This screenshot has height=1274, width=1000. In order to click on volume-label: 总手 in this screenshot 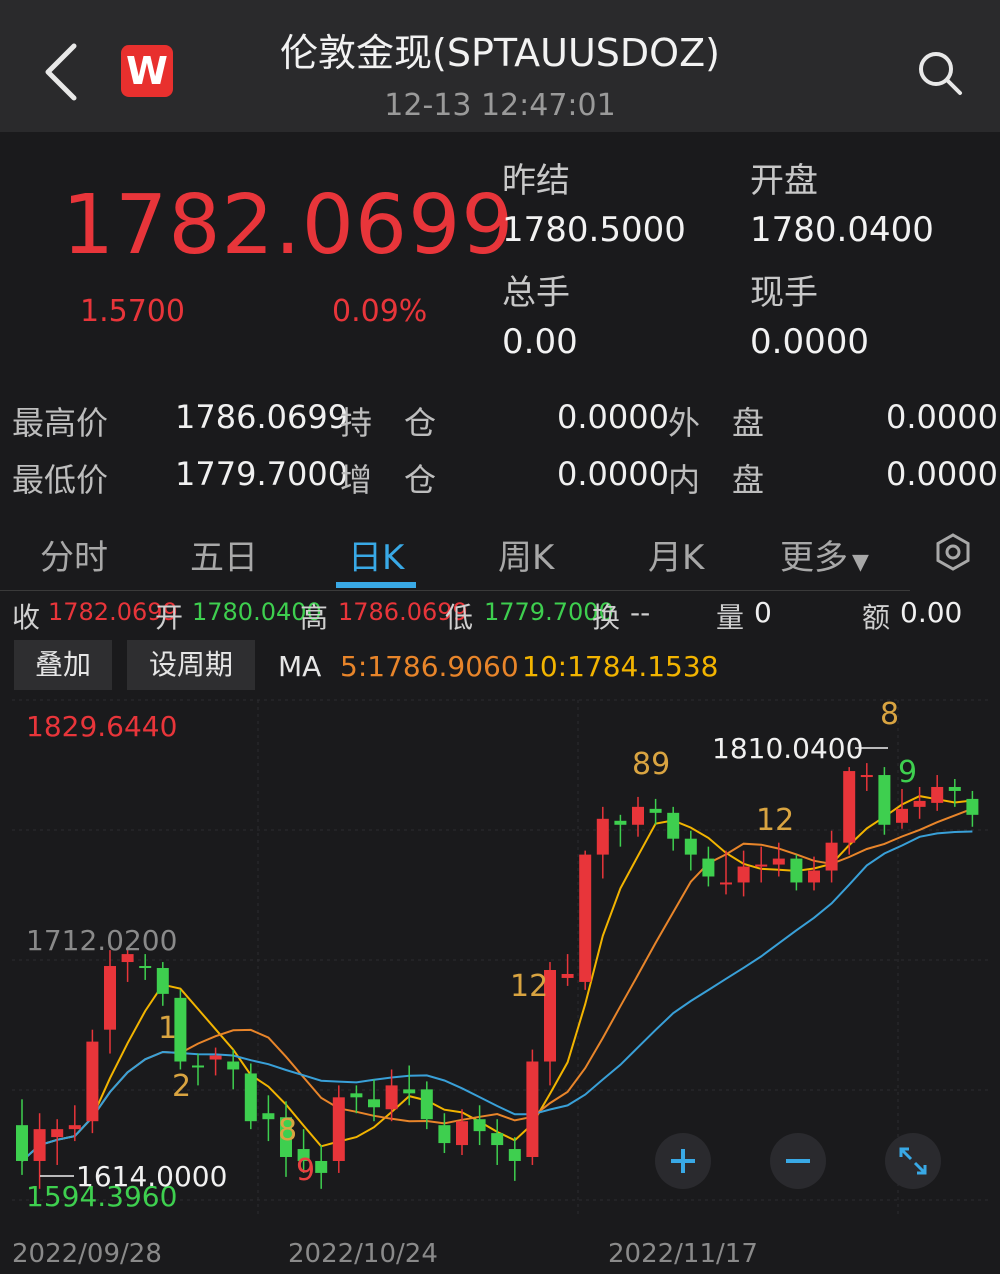, I will do `click(536, 293)`.